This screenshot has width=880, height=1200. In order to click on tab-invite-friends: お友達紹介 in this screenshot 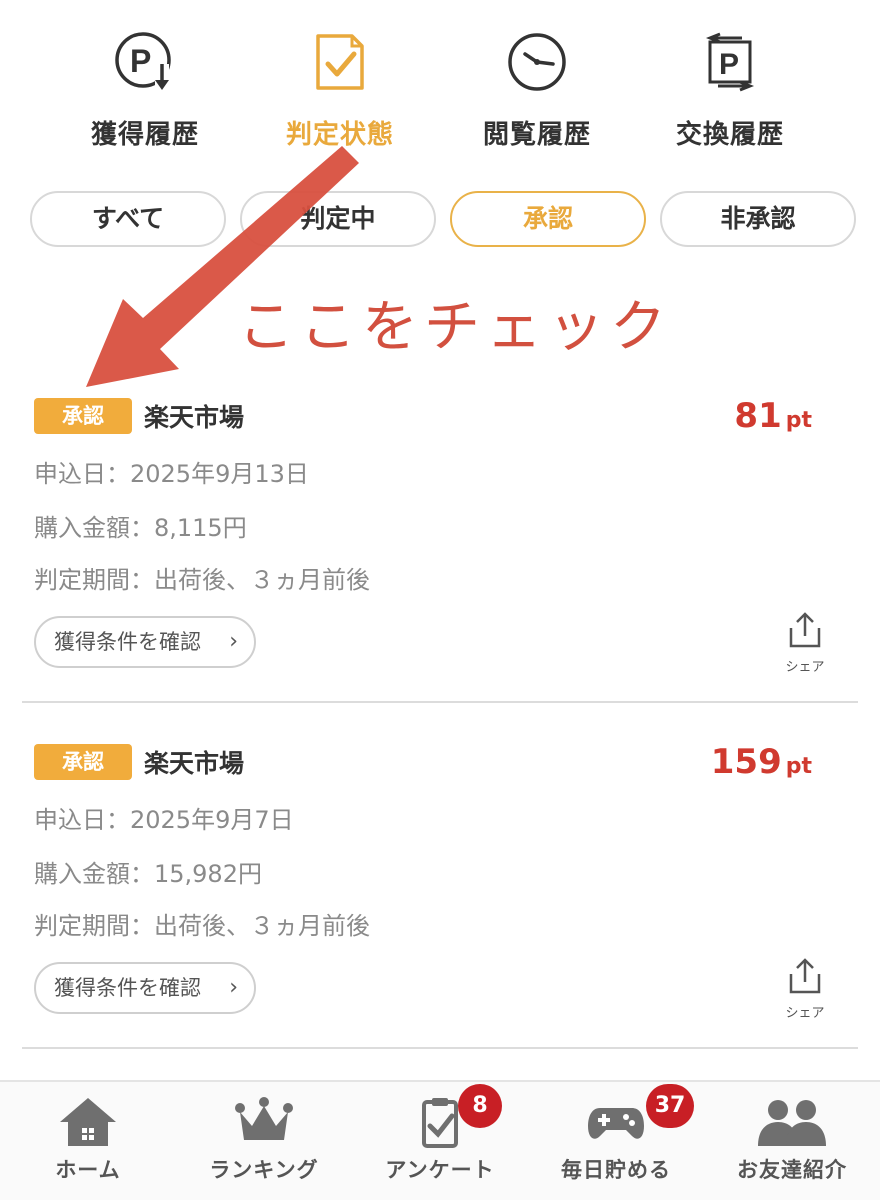, I will do `click(792, 1146)`.